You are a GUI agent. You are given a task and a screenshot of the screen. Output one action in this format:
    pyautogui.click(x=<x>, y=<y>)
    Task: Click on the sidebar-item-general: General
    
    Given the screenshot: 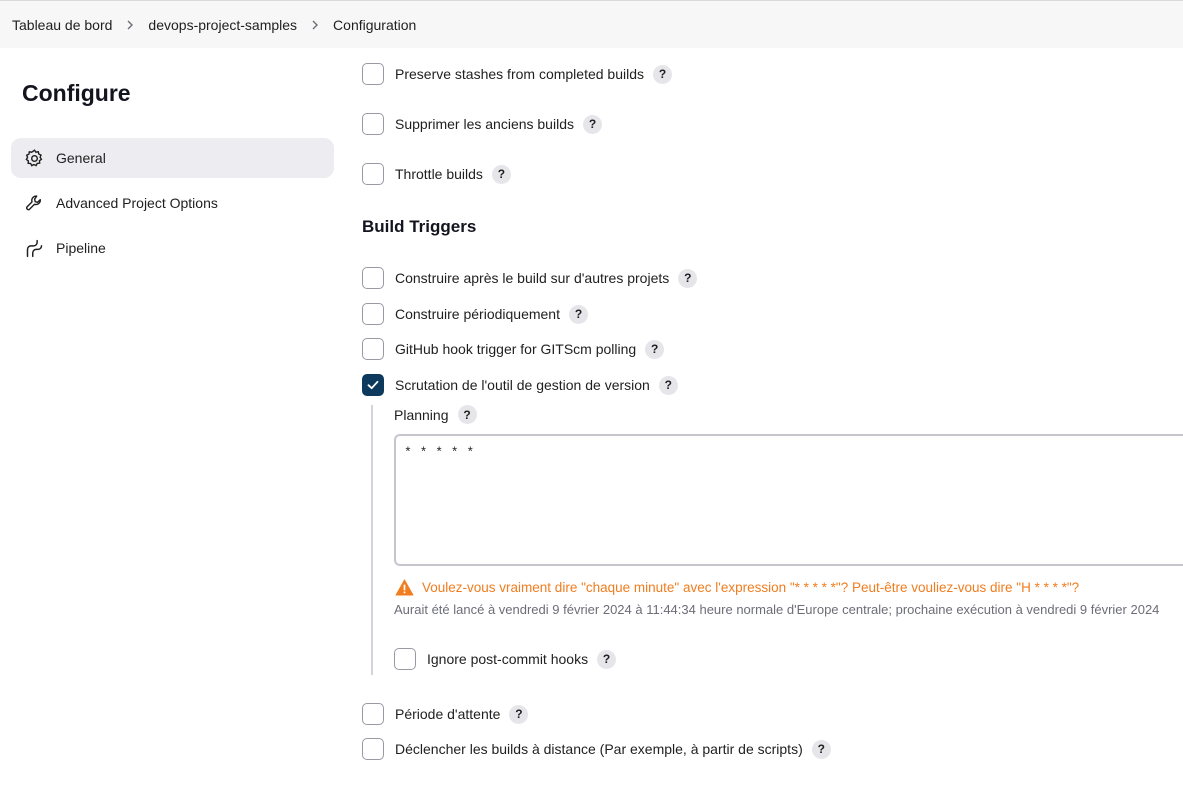 What is the action you would take?
    pyautogui.click(x=172, y=158)
    